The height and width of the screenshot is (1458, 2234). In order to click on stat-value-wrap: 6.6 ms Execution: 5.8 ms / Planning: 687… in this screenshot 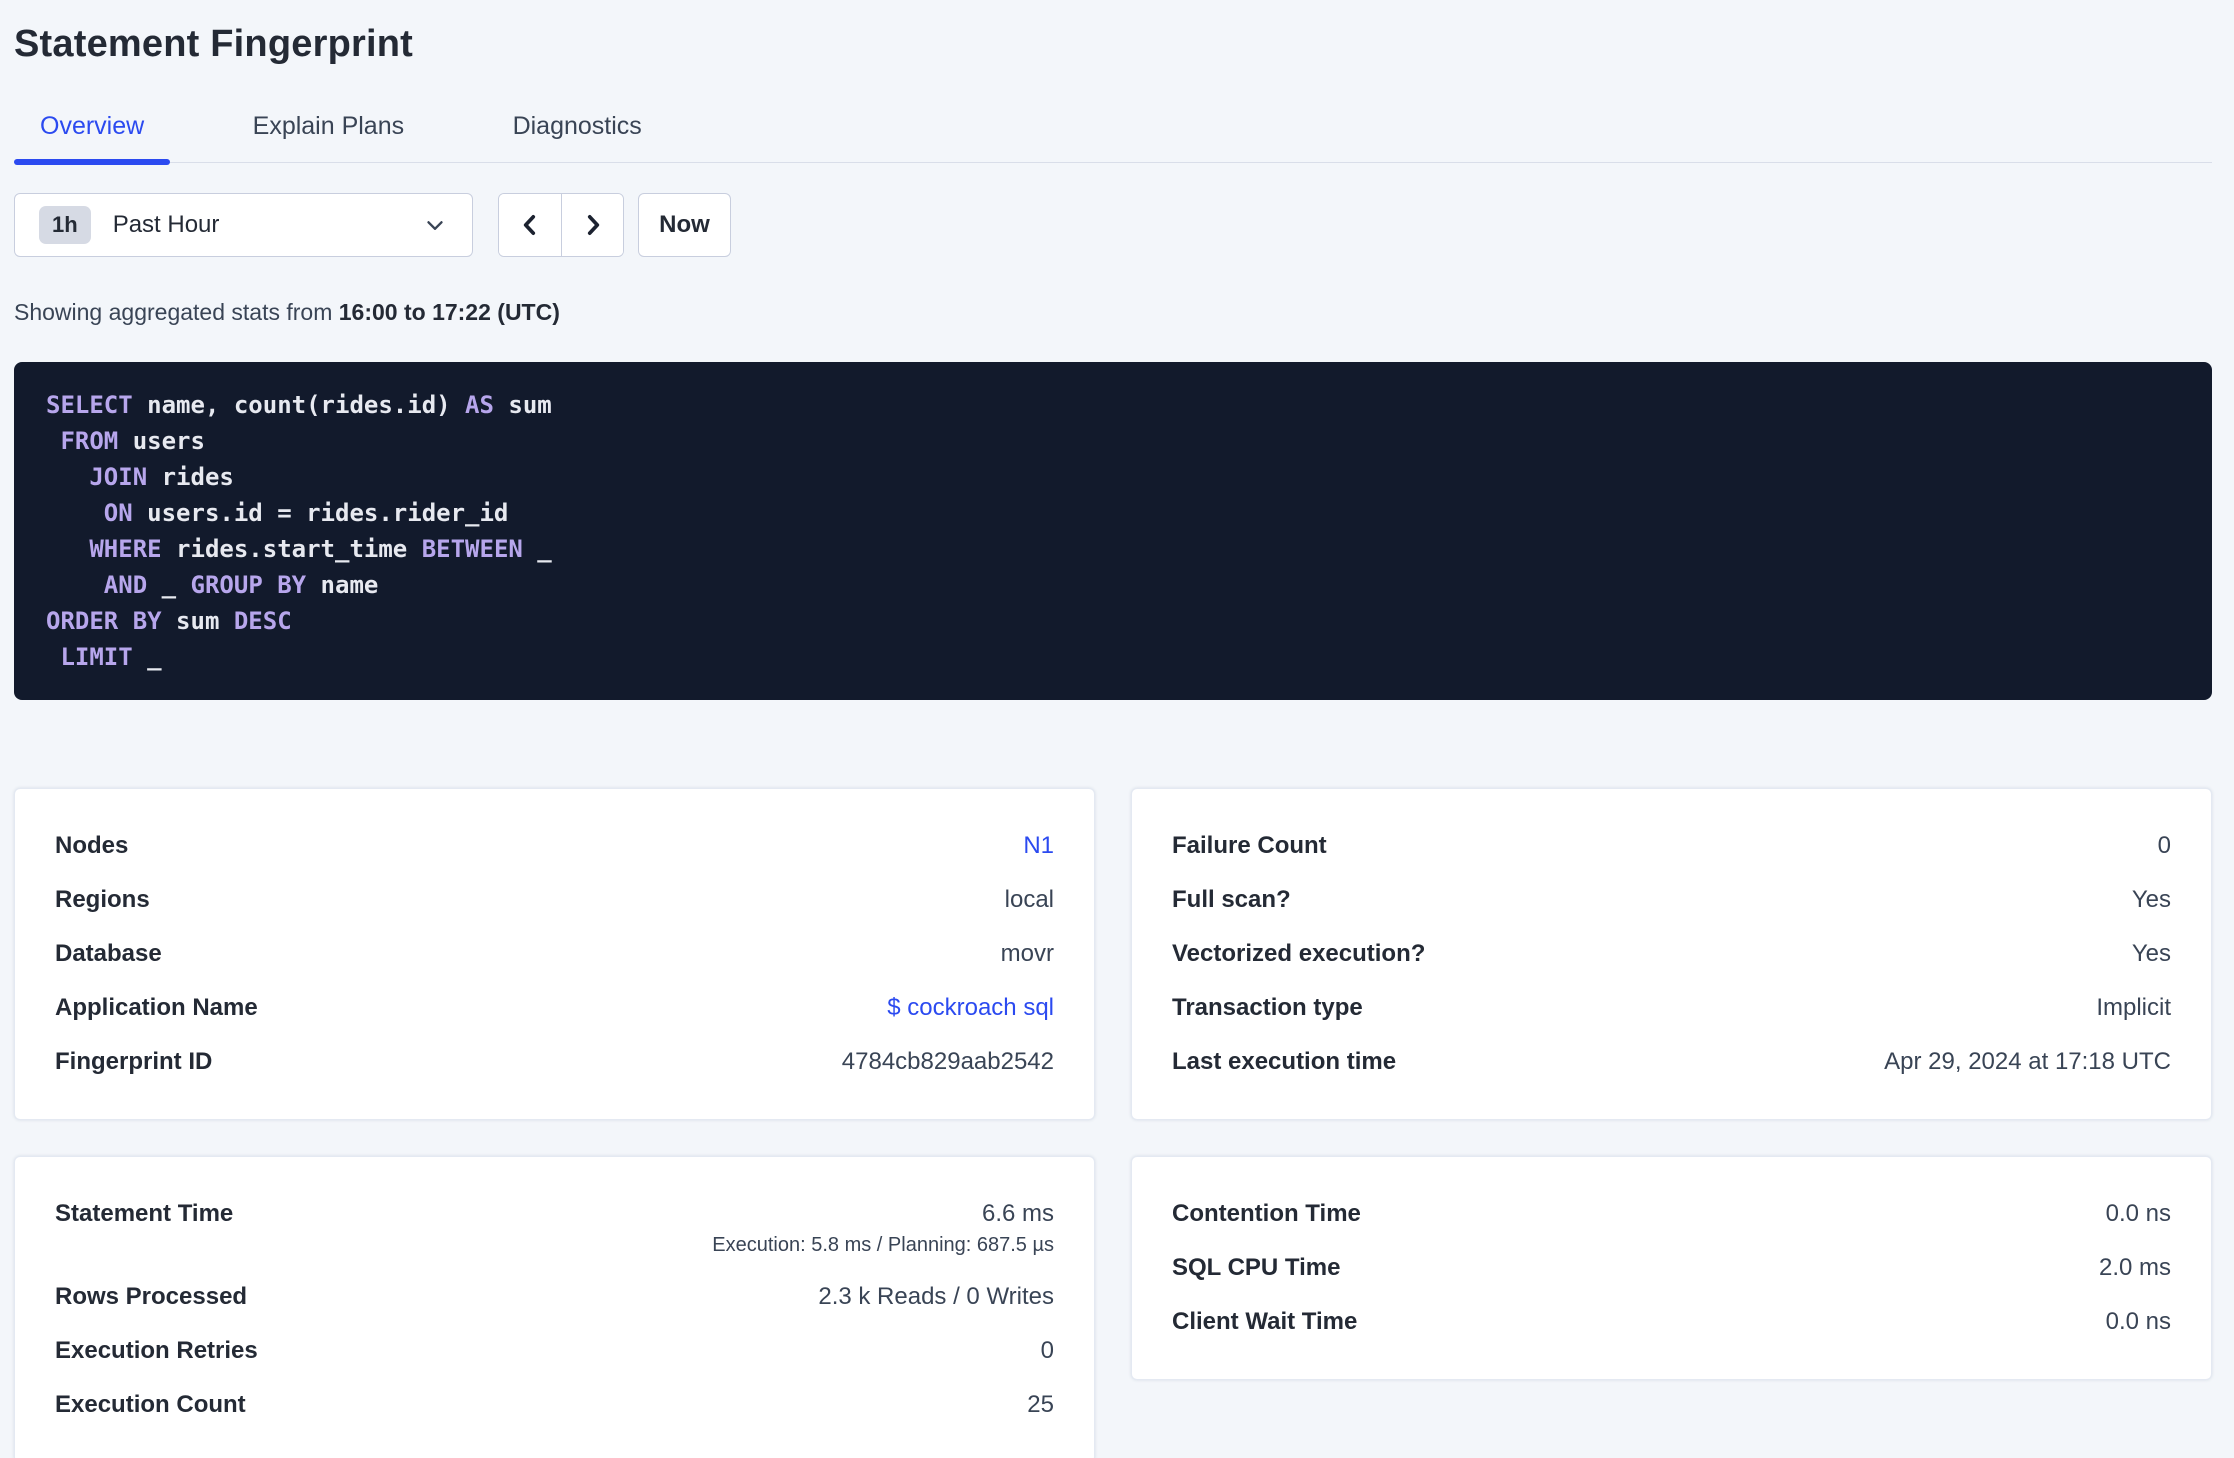, I will do `click(883, 1228)`.